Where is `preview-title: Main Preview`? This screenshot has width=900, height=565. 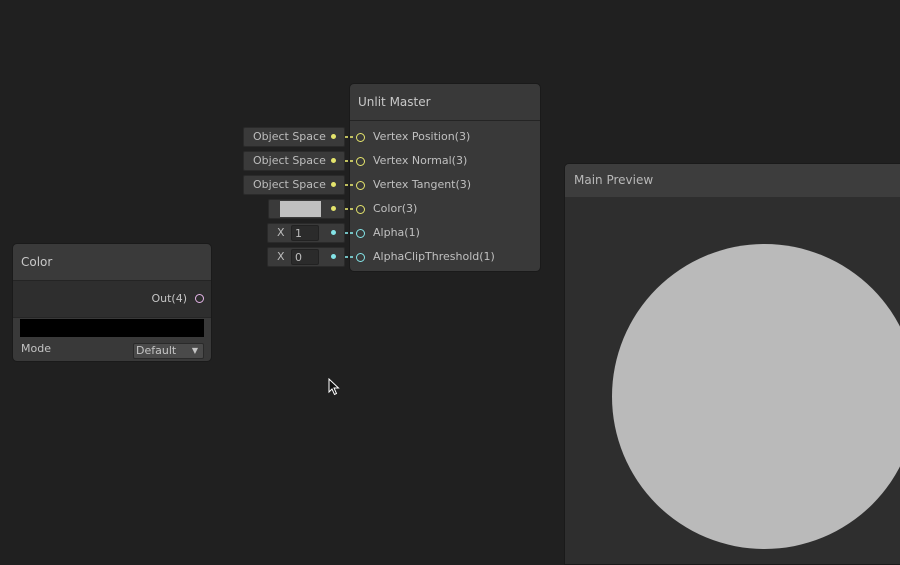 preview-title: Main Preview is located at coordinates (732, 180).